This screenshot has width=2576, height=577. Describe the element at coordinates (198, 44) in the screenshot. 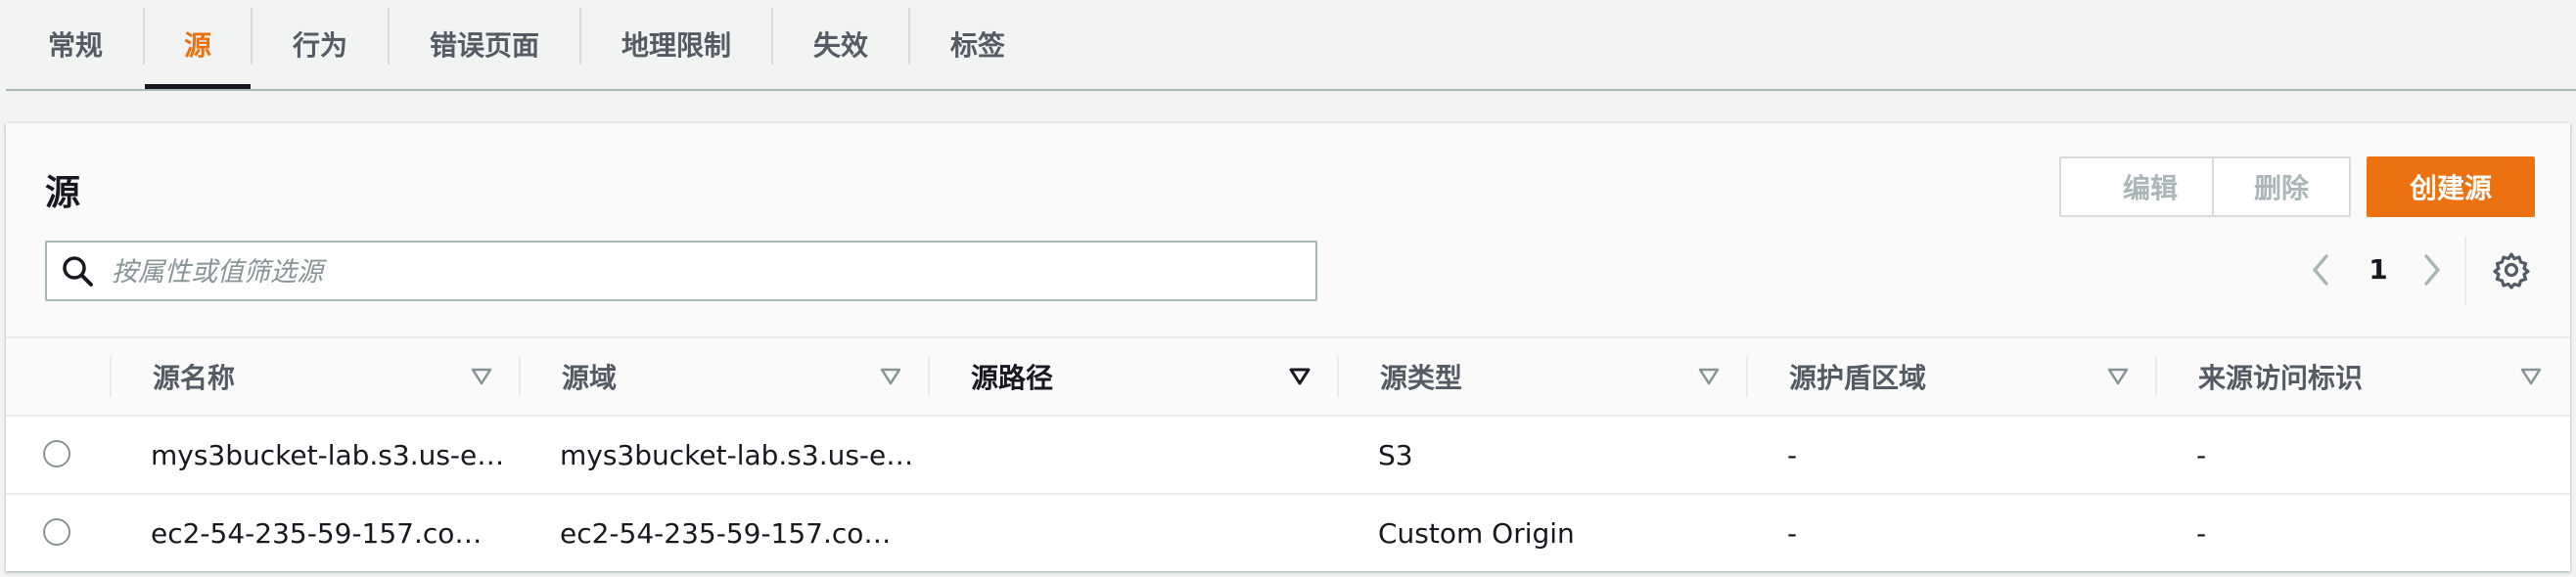

I see `tab-origins: 源` at that location.